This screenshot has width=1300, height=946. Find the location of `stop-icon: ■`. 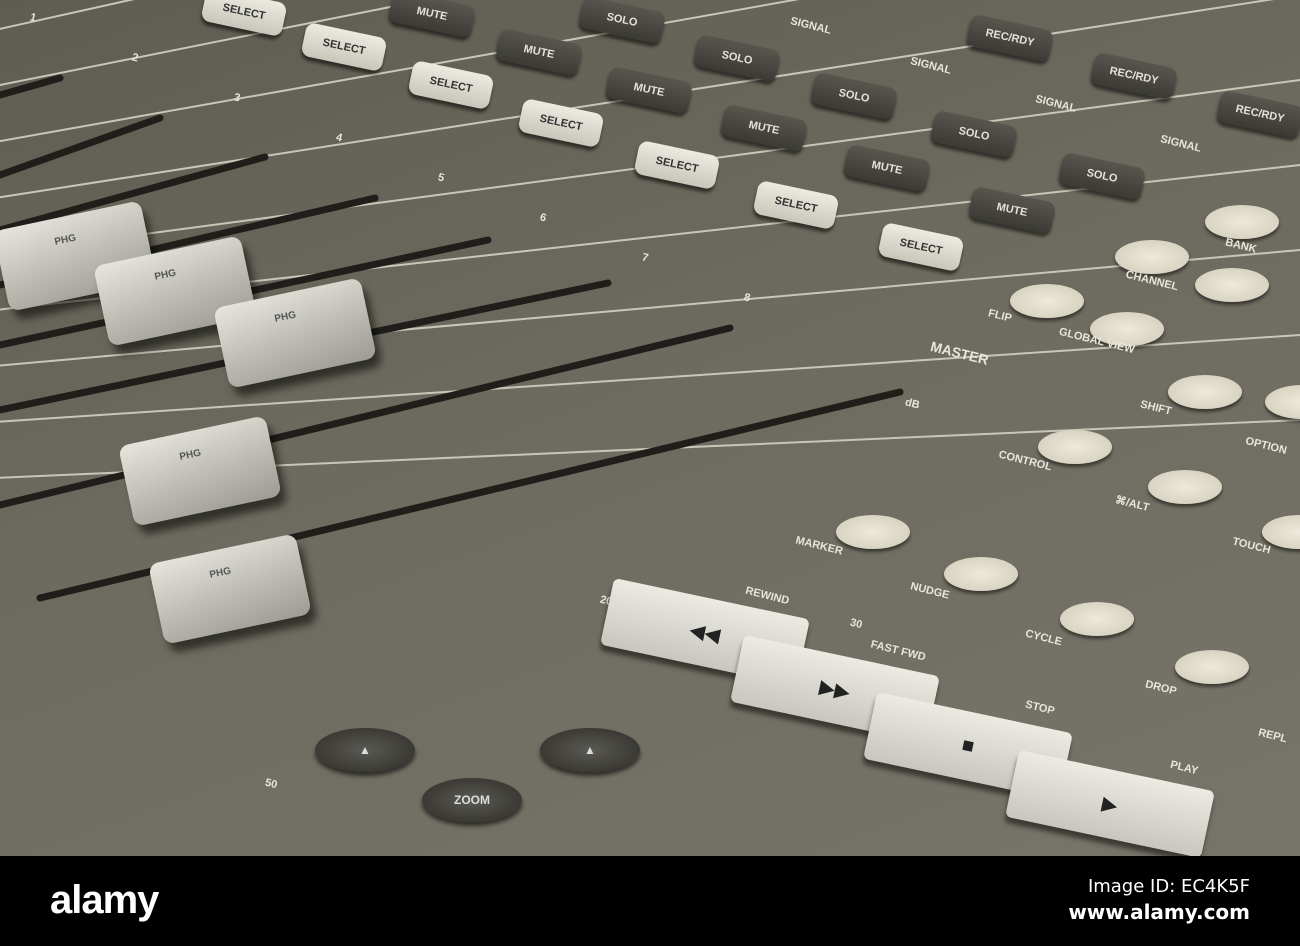

stop-icon: ■ is located at coordinates (968, 745).